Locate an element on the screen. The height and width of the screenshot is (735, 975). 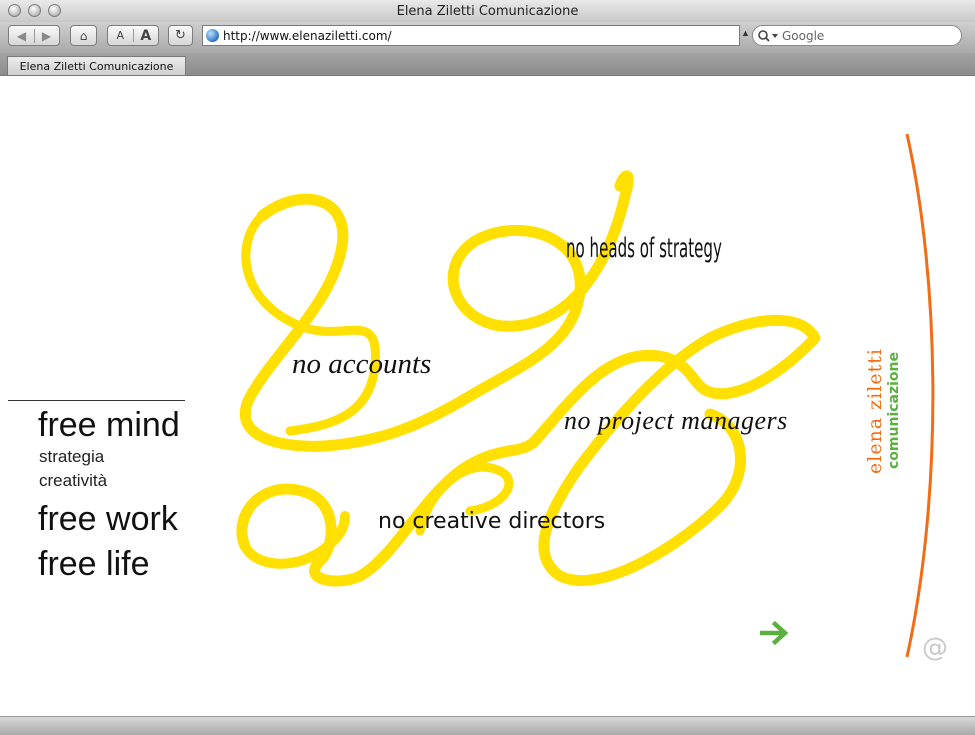
reload-icon: ↻ is located at coordinates (180, 35).